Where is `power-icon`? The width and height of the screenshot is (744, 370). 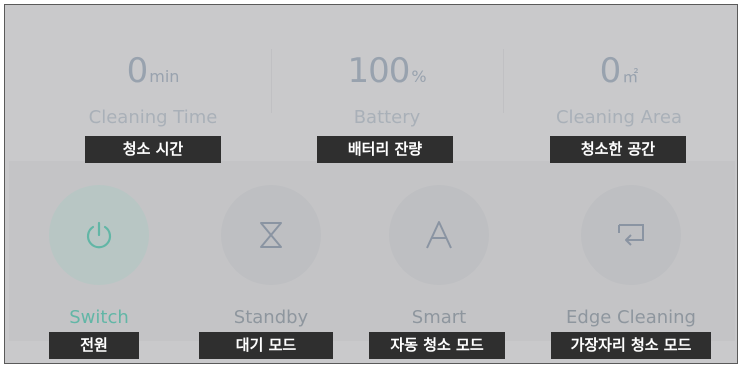 power-icon is located at coordinates (99, 235).